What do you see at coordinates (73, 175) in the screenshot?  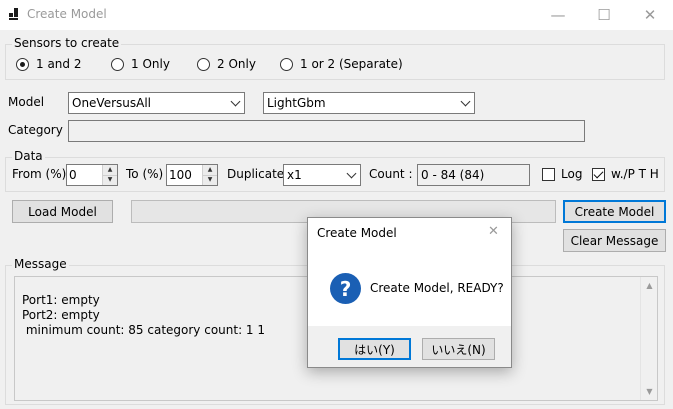 I see `from-percent-value: 0` at bounding box center [73, 175].